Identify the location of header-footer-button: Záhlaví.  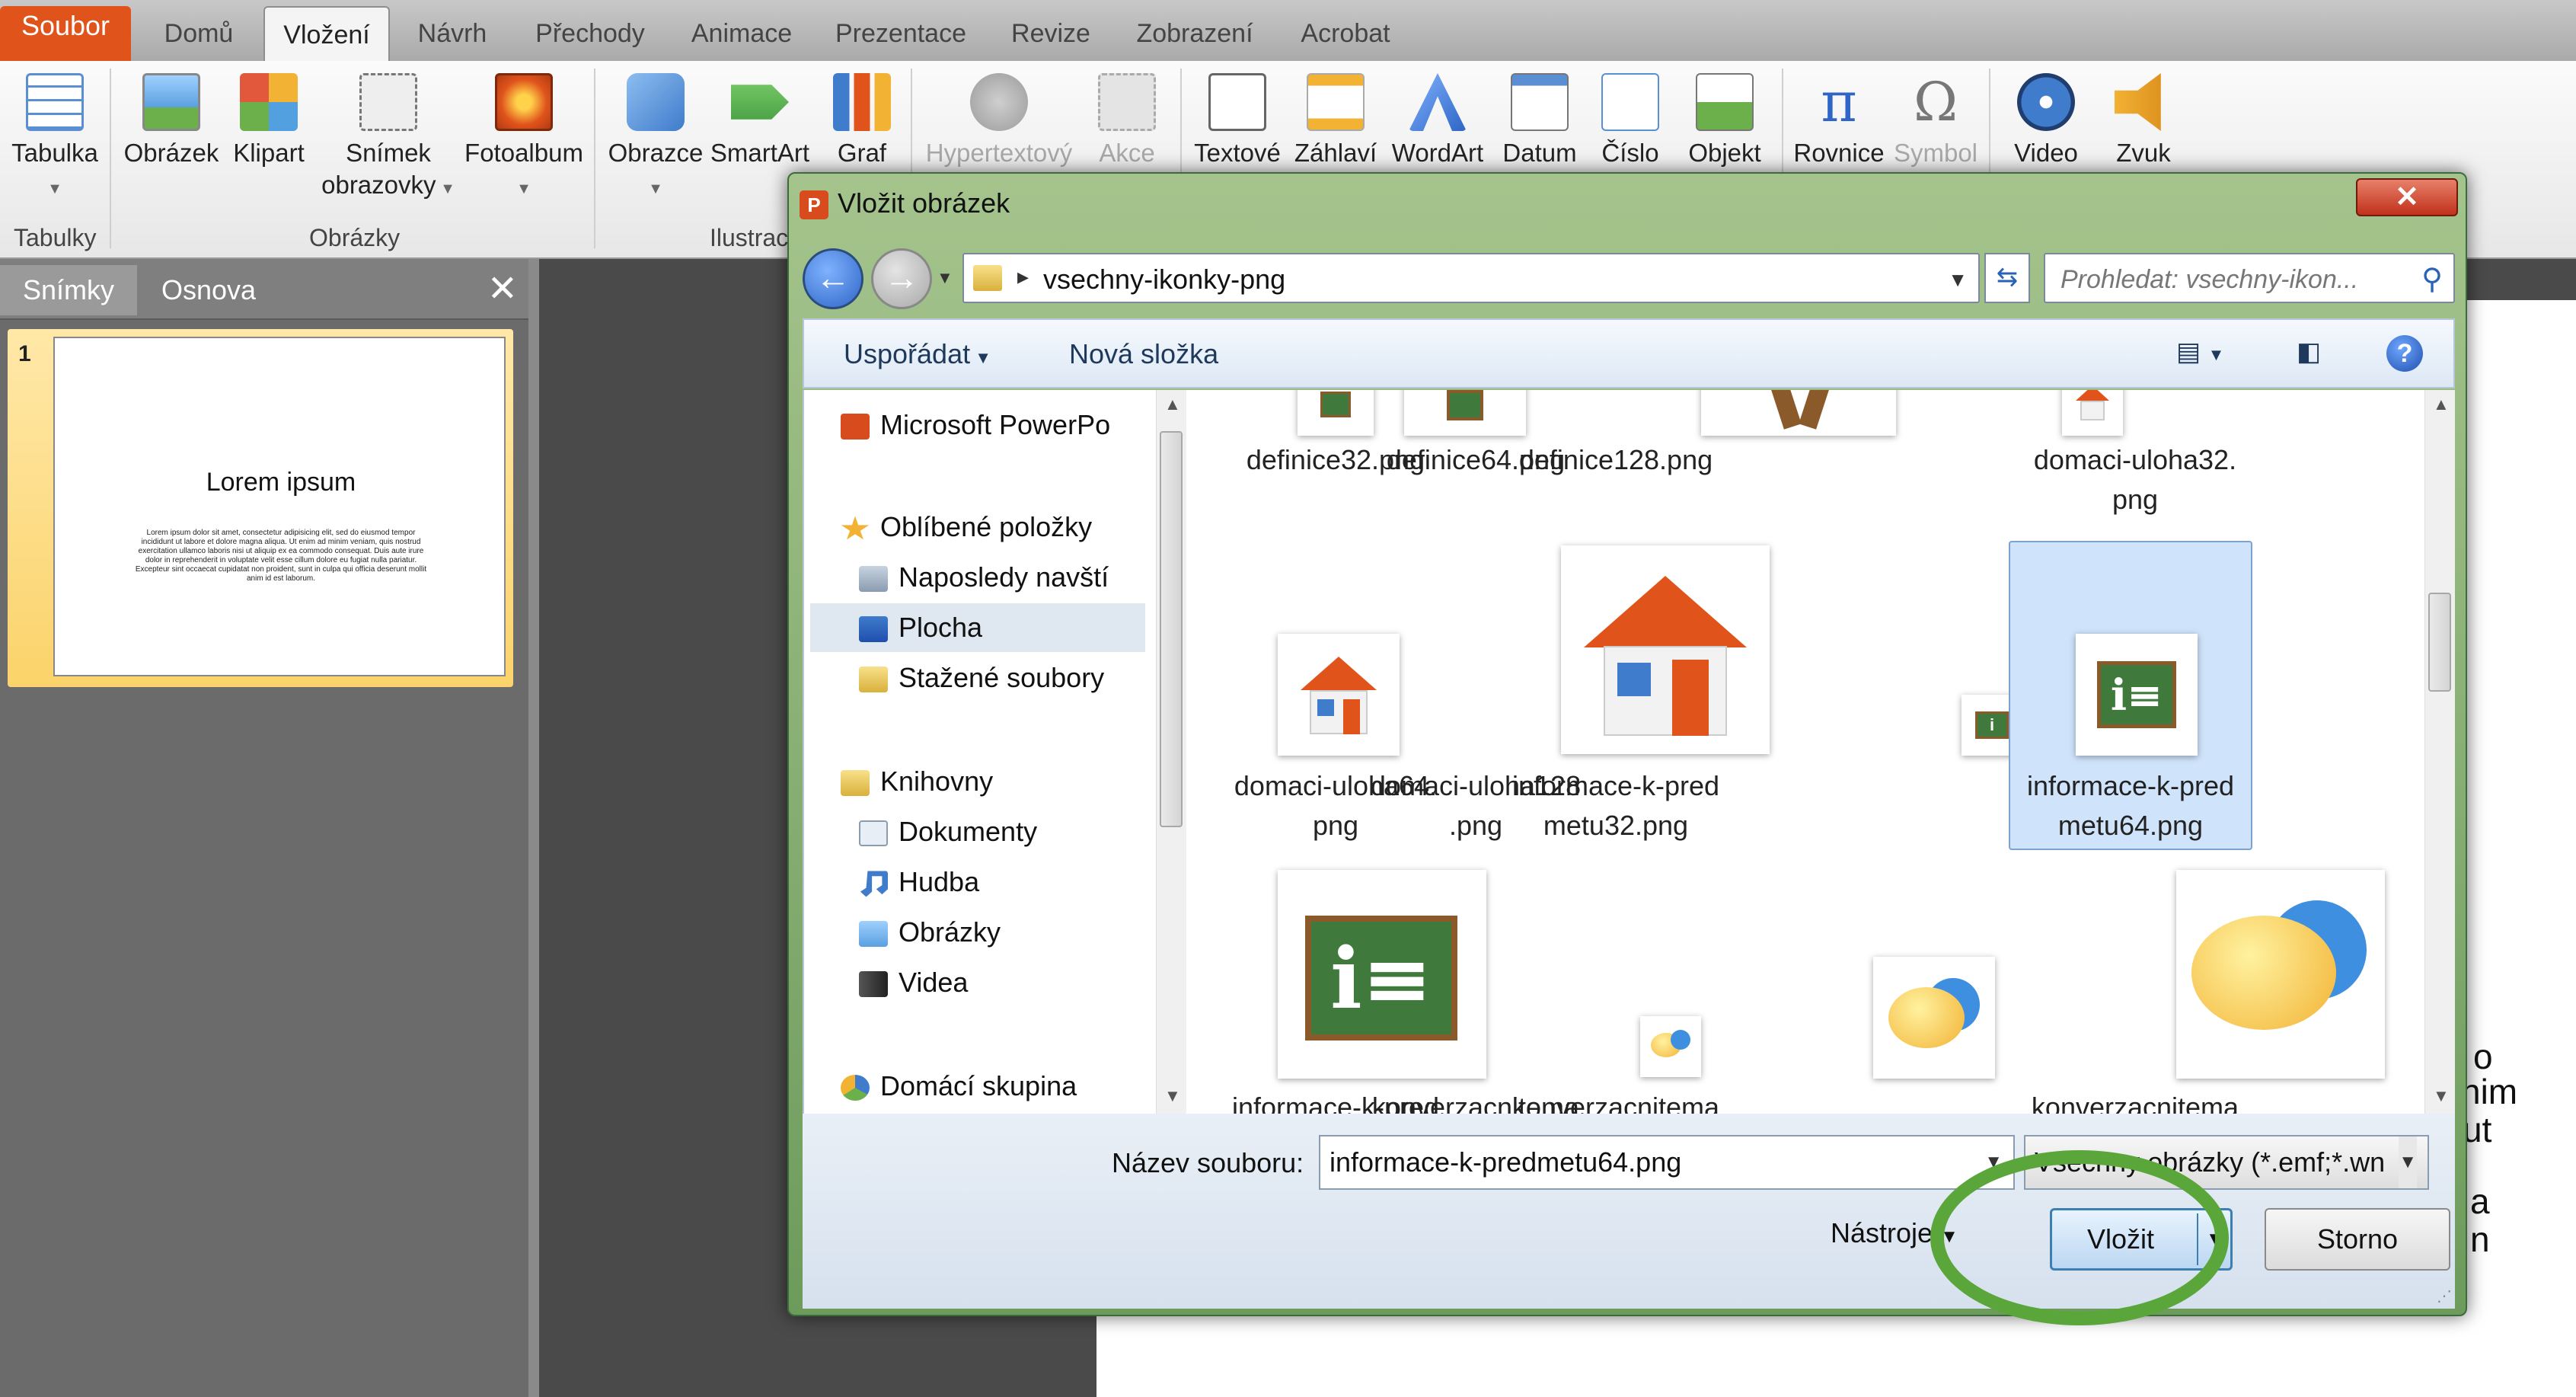
(1335, 121).